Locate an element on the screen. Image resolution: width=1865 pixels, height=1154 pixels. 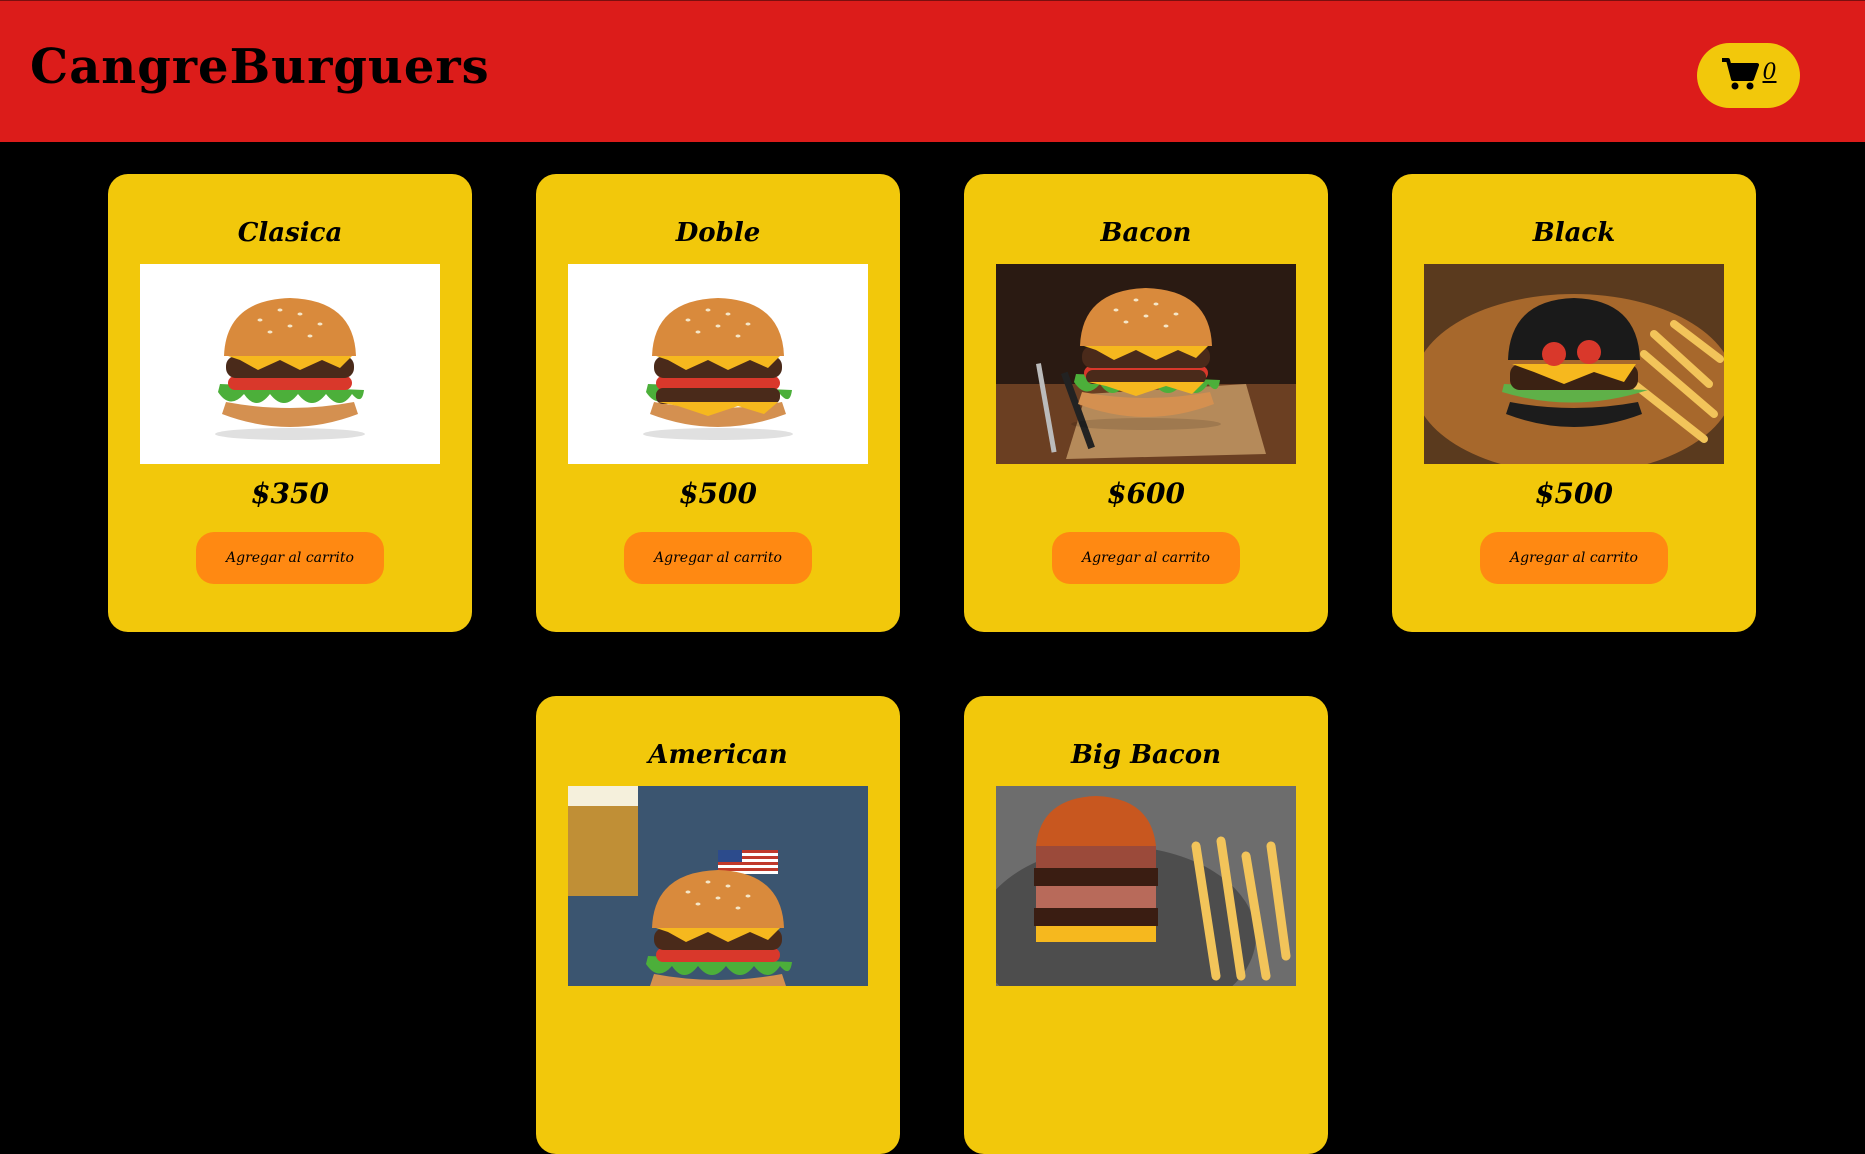
product-card: Clasica $350 Agregar al carrito is located at coordinates (290, 403).